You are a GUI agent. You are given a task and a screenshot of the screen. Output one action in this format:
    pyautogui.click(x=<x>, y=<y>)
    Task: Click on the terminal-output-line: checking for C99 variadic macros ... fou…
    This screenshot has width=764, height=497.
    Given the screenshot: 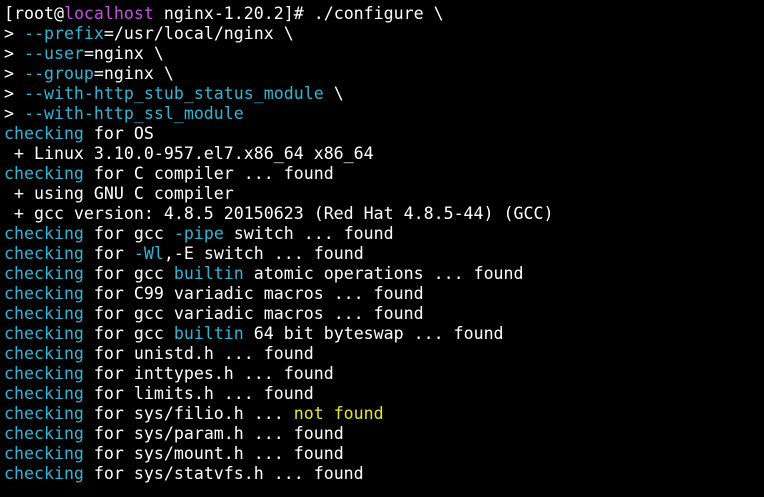 What is the action you would take?
    pyautogui.click(x=384, y=294)
    